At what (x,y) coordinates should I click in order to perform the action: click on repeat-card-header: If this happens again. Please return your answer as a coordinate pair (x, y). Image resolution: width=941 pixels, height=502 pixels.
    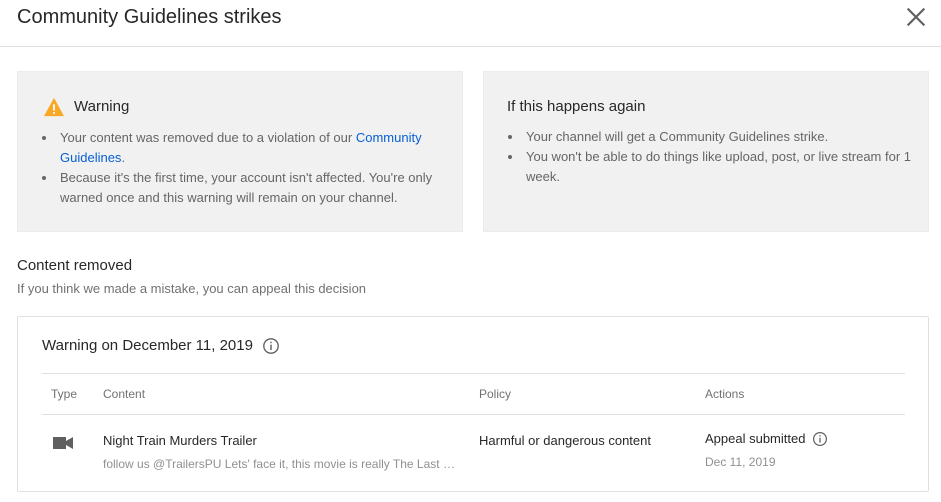
    Looking at the image, I should click on (576, 107).